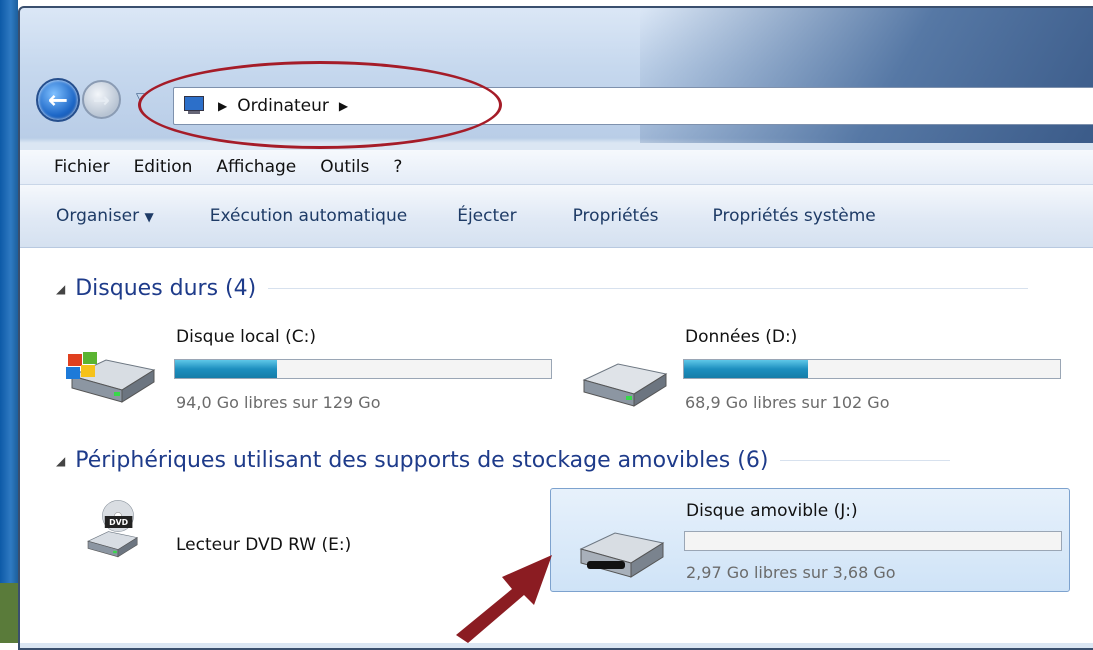  Describe the element at coordinates (616, 216) in the screenshot. I see `properties-button: Propriétés` at that location.